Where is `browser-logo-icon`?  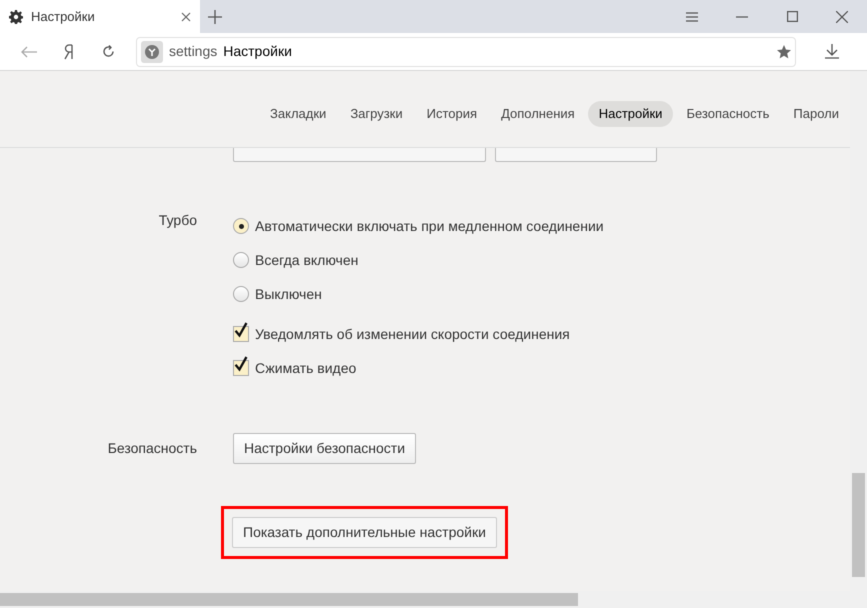
browser-logo-icon is located at coordinates (69, 52).